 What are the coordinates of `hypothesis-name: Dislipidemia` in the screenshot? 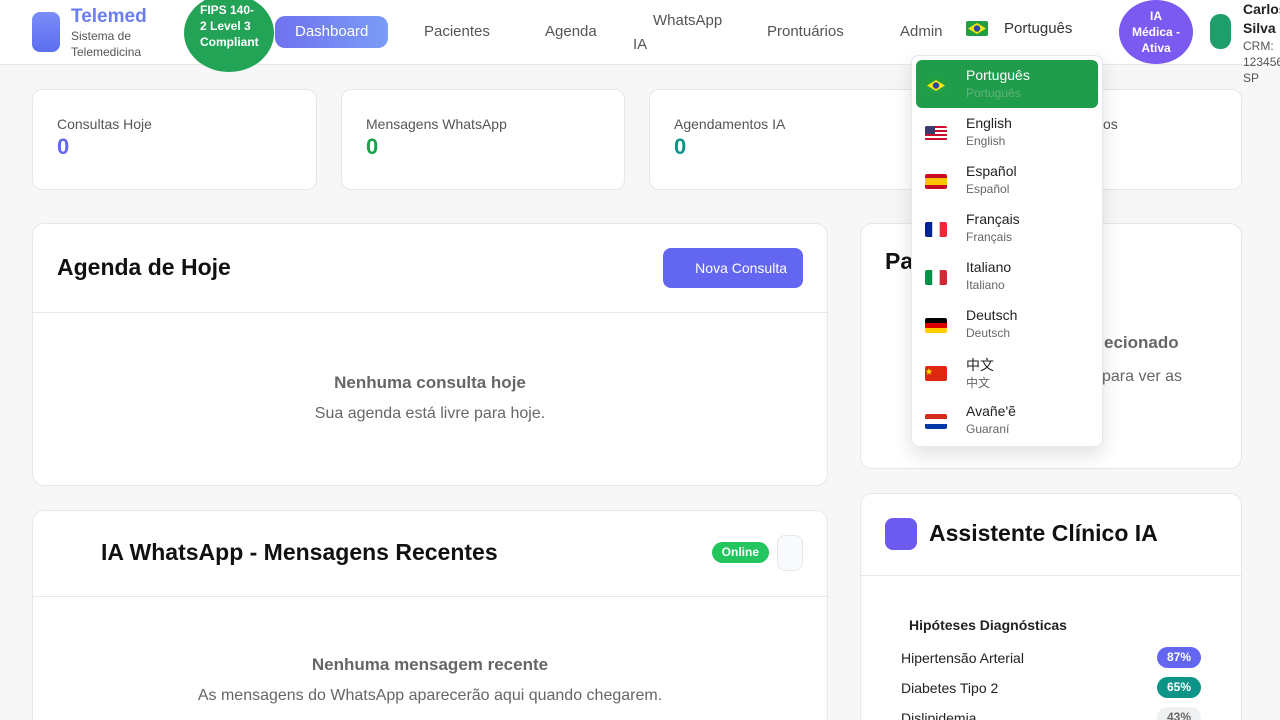 It's located at (939, 715).